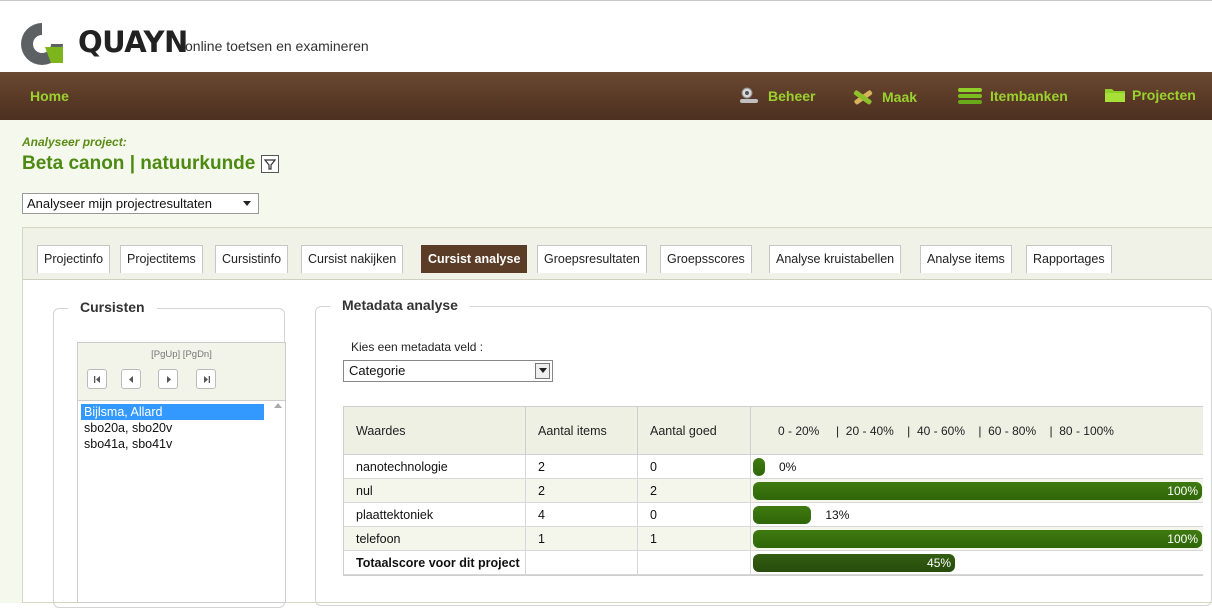 The width and height of the screenshot is (1212, 608). Describe the element at coordinates (417, 347) in the screenshot. I see `metadata-field-label: Kies een metadata veld :` at that location.